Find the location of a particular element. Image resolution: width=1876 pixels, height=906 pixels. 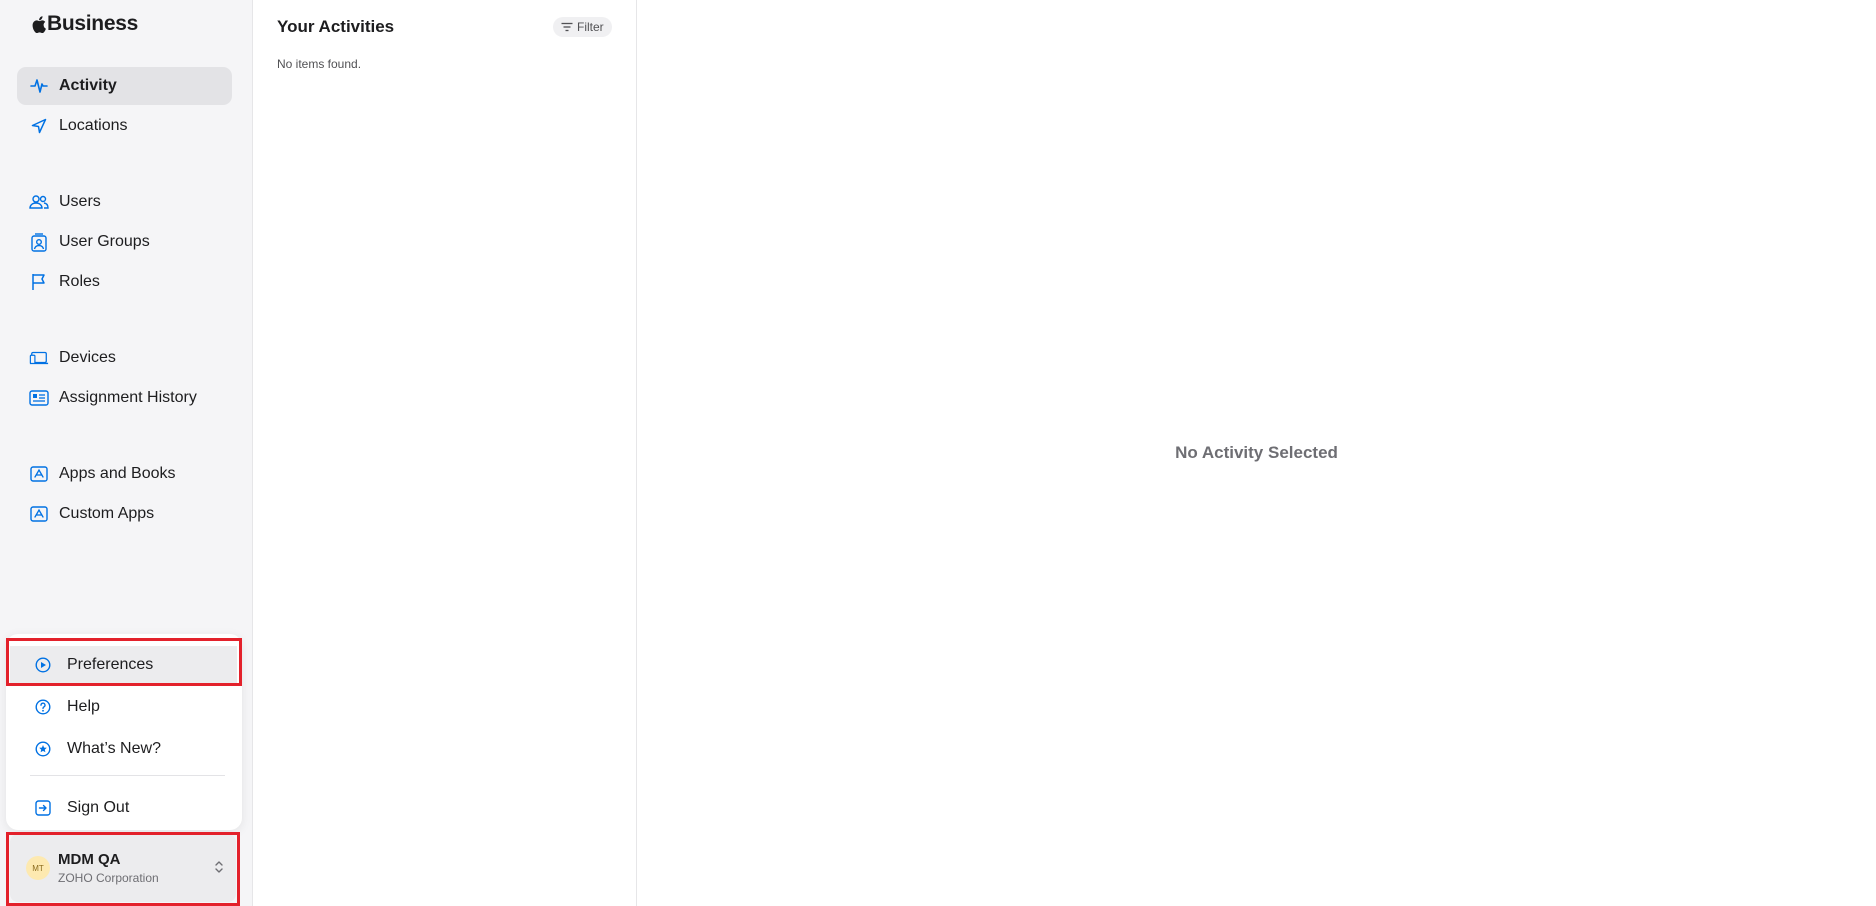

assignment-history-icon is located at coordinates (39, 398).